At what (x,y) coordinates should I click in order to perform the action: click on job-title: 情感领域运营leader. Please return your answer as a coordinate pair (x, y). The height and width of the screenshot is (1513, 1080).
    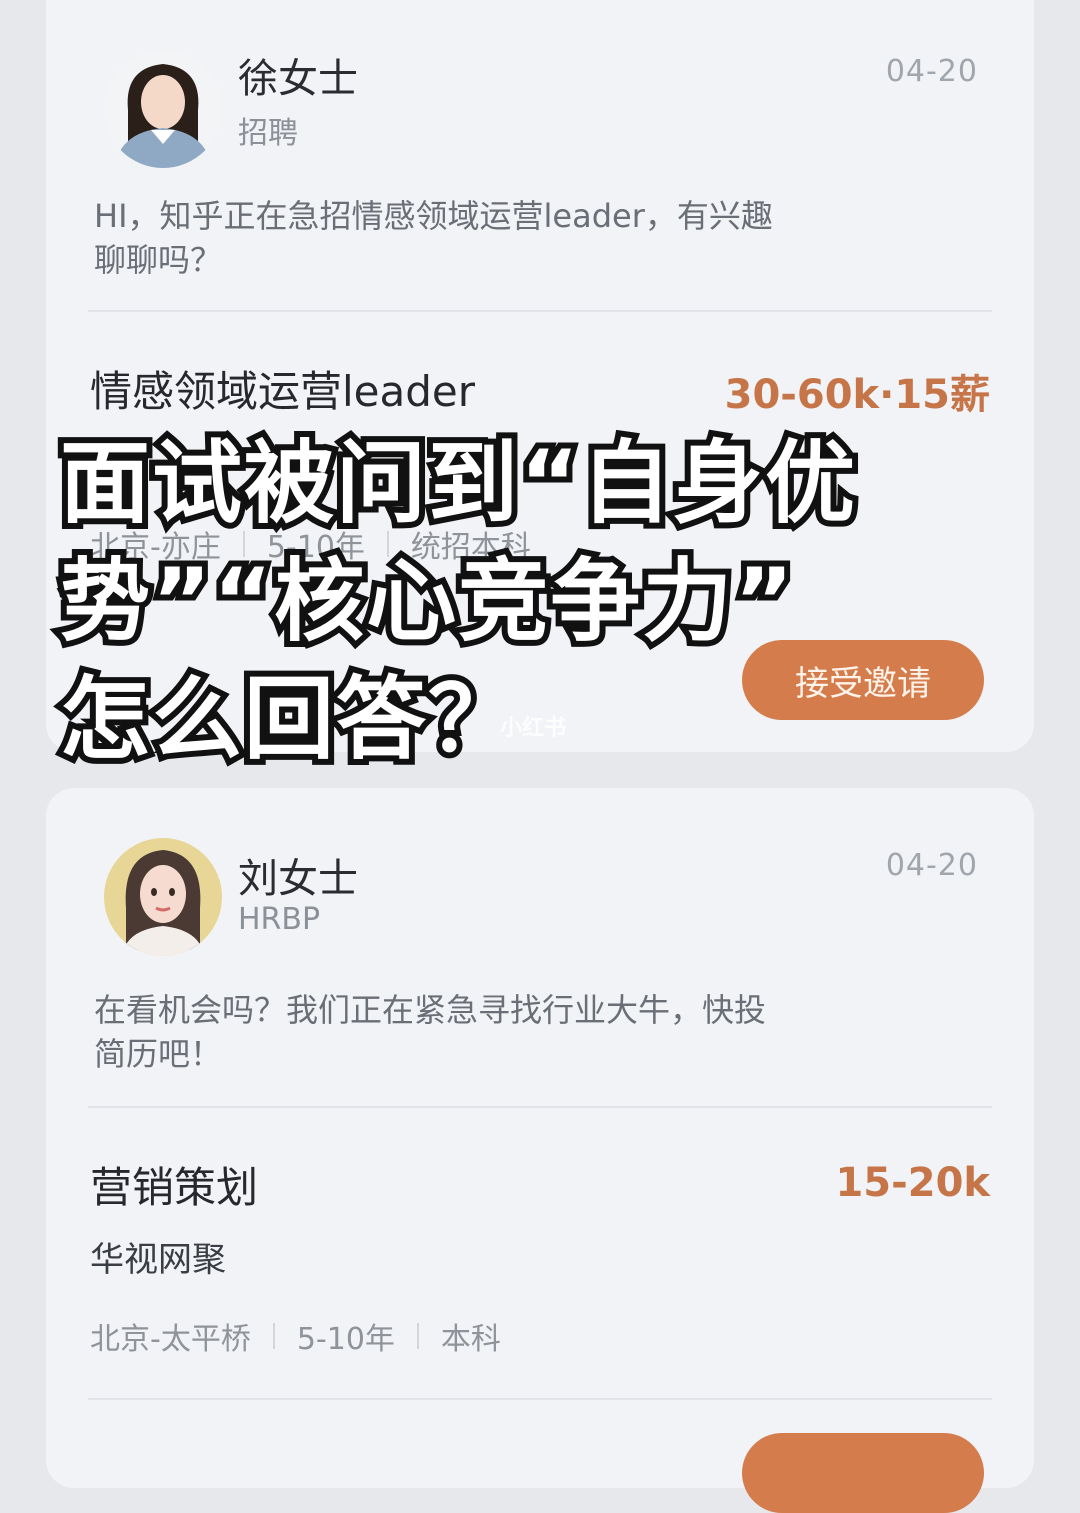
    Looking at the image, I should click on (282, 388).